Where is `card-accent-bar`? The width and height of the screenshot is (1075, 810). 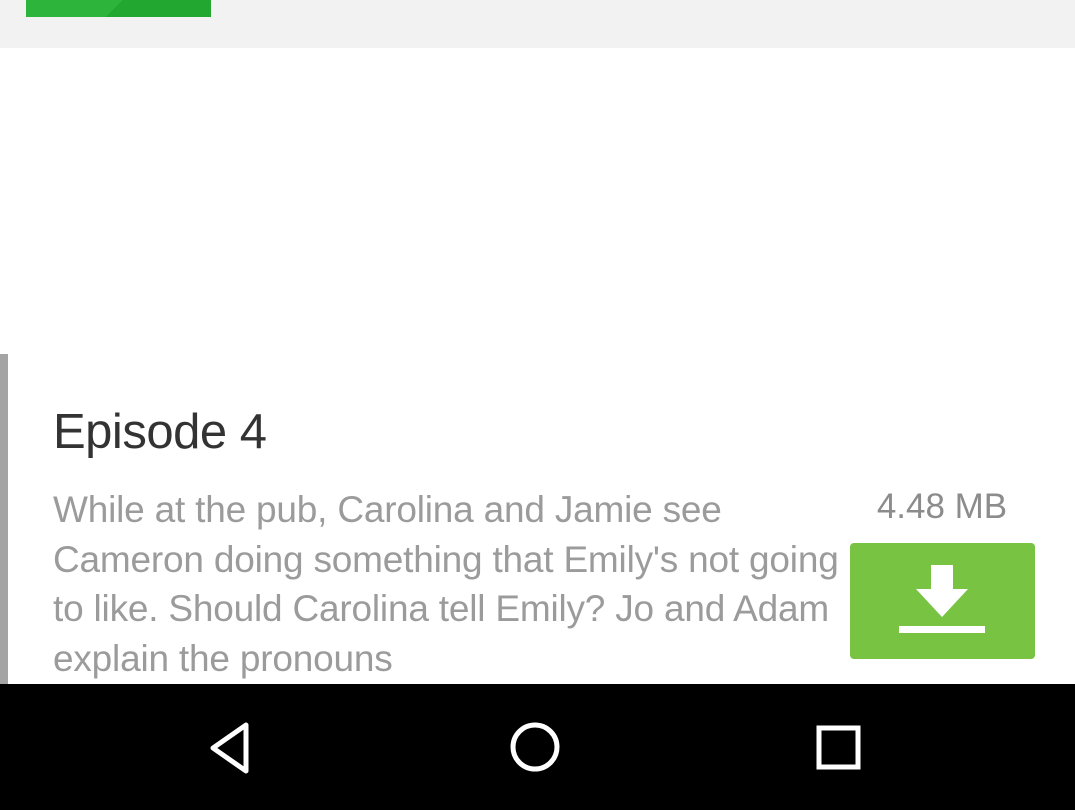
card-accent-bar is located at coordinates (4, 519).